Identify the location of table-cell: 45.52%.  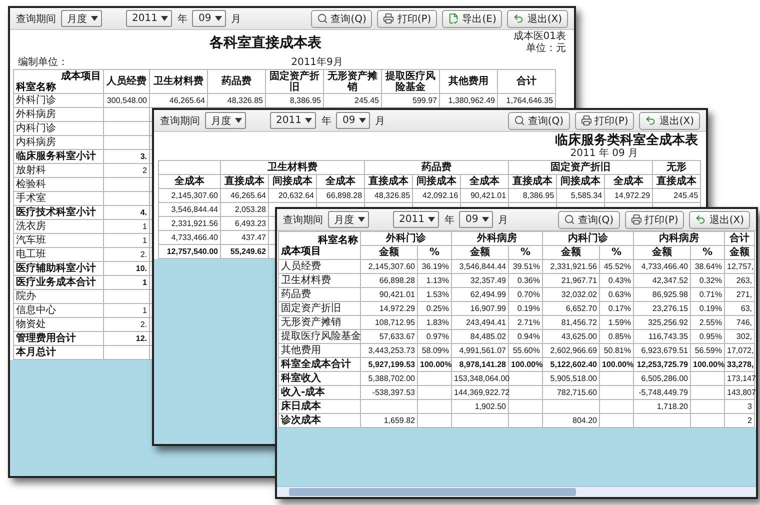
(617, 267).